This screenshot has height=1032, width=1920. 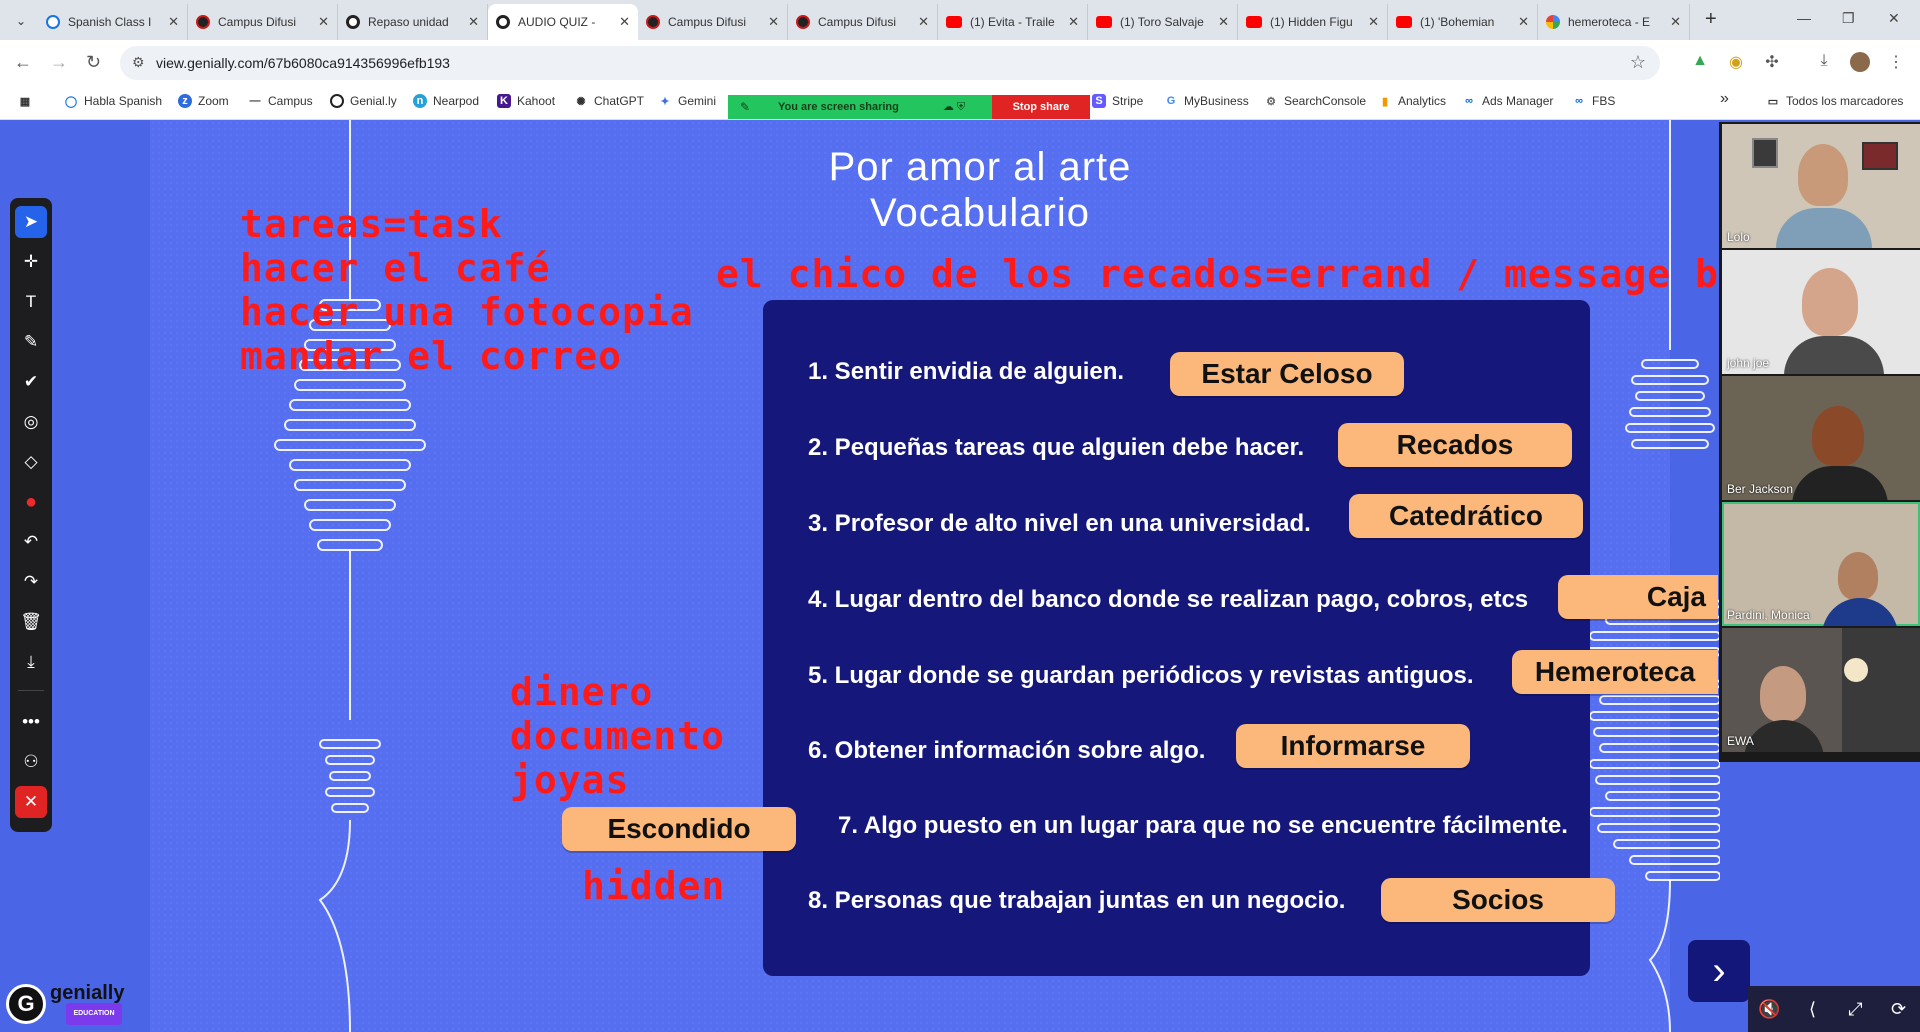 What do you see at coordinates (1772, 62) in the screenshot?
I see `extensions-puzzle-icon: ✣` at bounding box center [1772, 62].